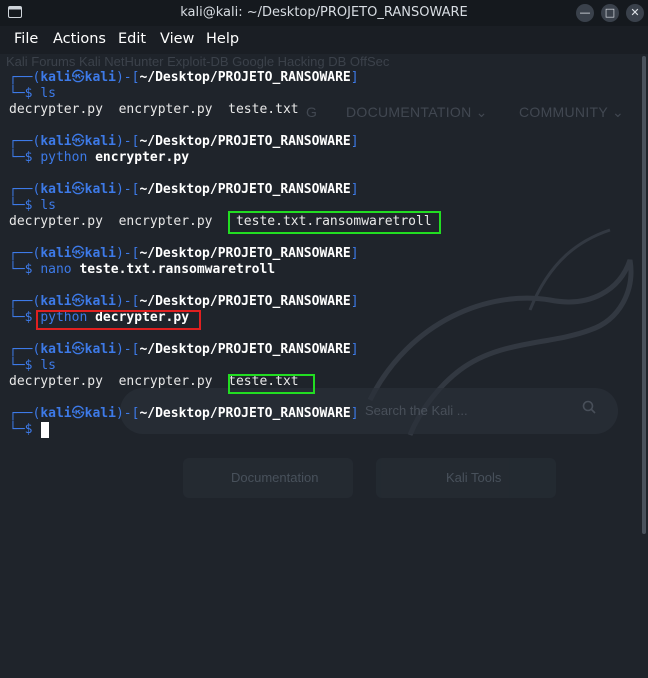 The height and width of the screenshot is (678, 648). Describe the element at coordinates (271, 384) in the screenshot. I see `teste-txt-highlight` at that location.